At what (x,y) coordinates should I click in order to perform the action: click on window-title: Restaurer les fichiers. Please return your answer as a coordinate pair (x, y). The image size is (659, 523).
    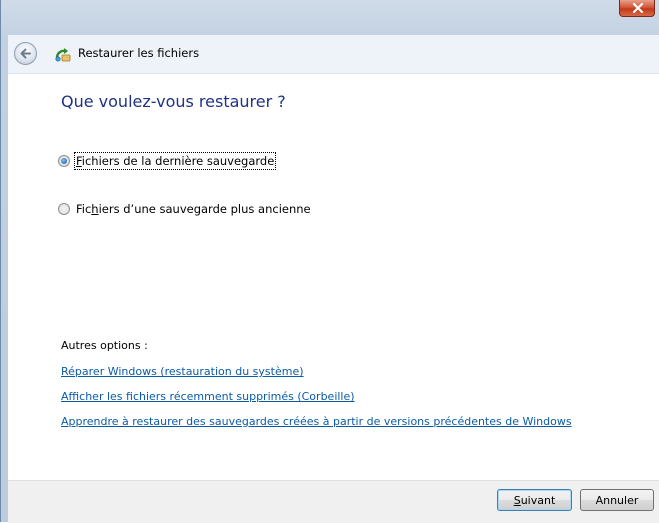
    Looking at the image, I should click on (139, 53).